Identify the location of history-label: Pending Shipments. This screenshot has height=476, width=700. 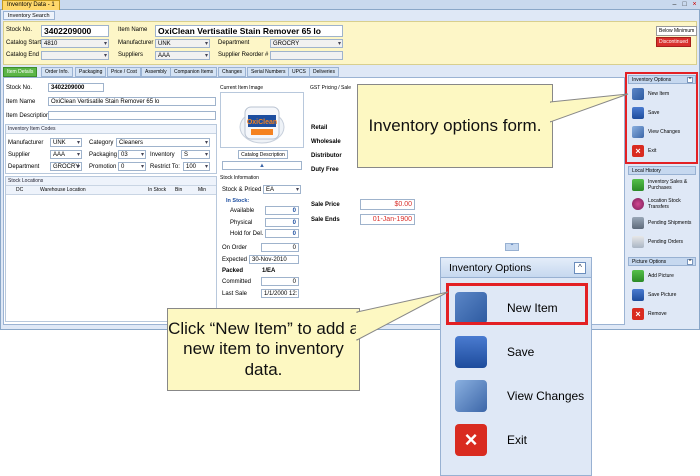
(670, 222).